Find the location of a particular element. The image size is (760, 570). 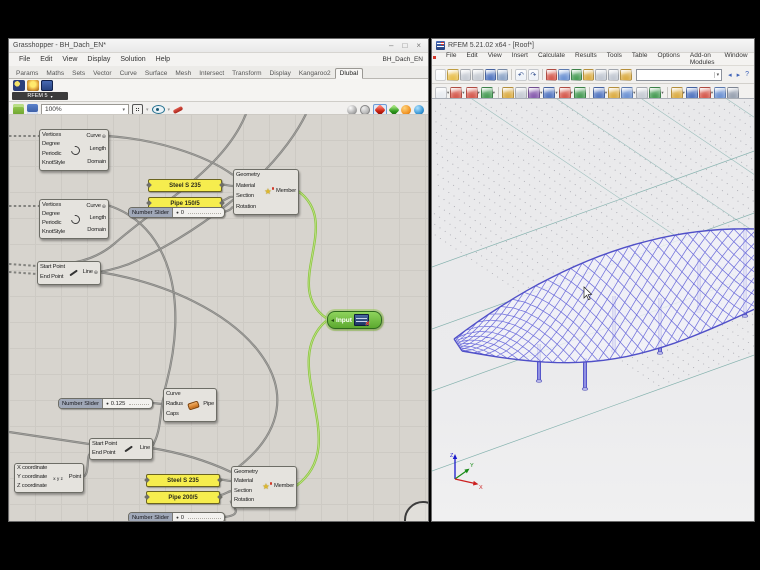

render-mode-icon is located at coordinates (576, 74).